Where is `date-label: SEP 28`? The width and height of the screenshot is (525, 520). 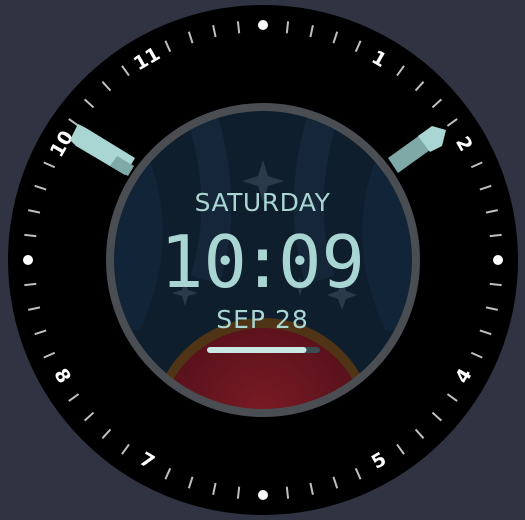
date-label: SEP 28 is located at coordinates (262, 319).